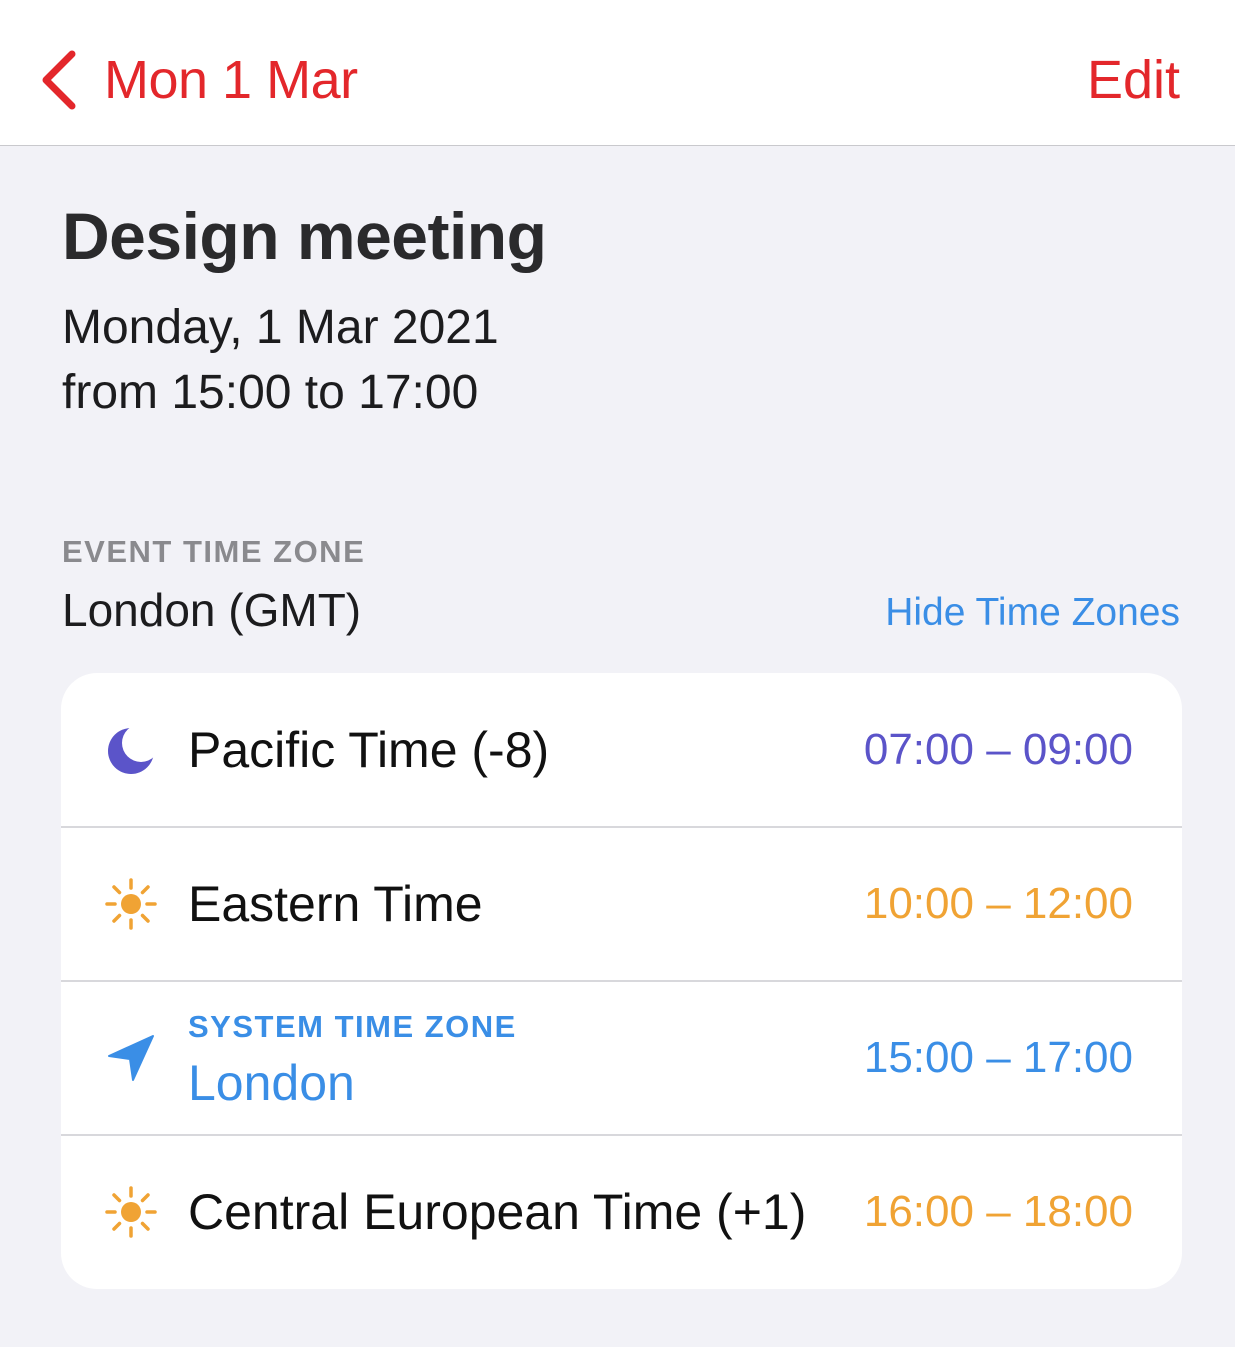 This screenshot has height=1347, width=1235. Describe the element at coordinates (58, 80) in the screenshot. I see `chevron-left-icon` at that location.